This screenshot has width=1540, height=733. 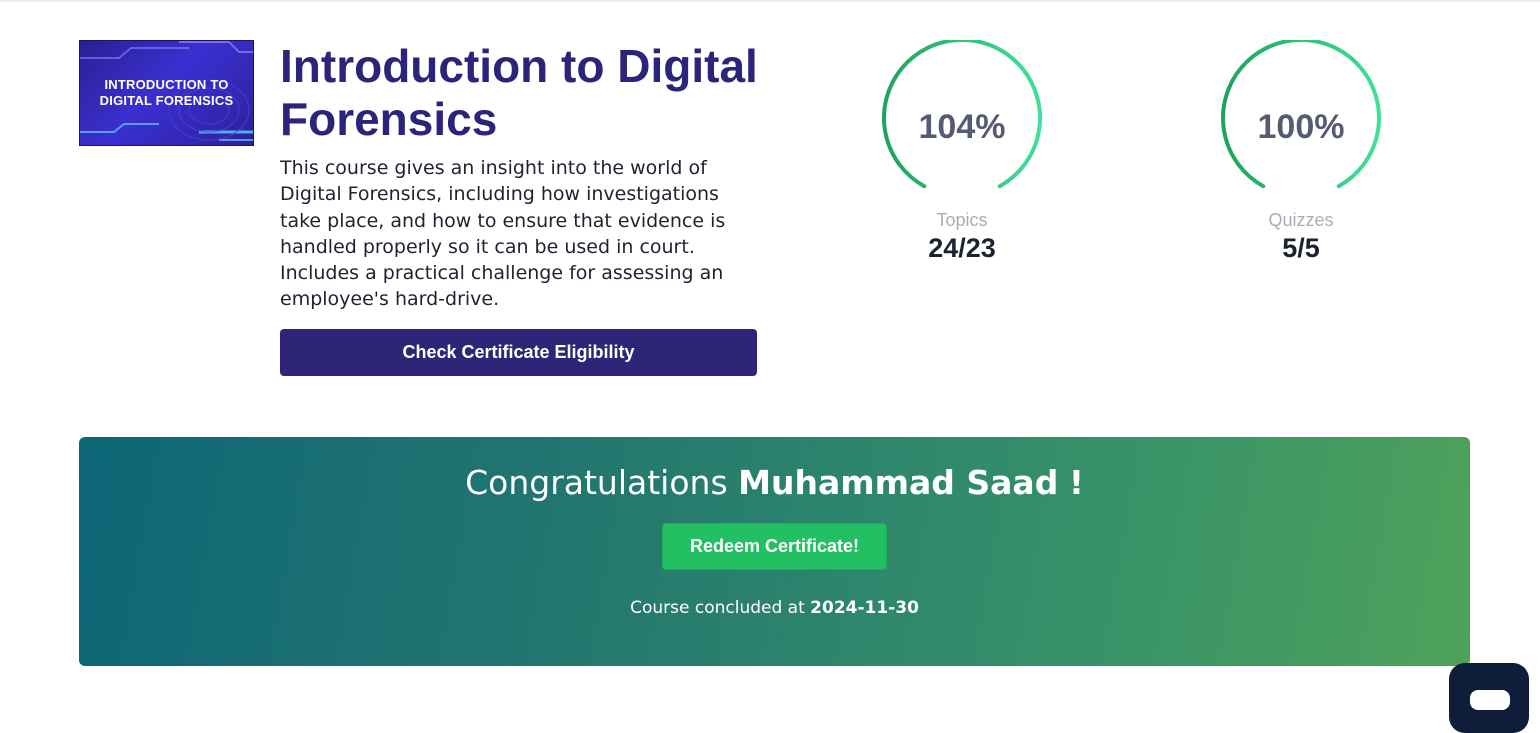 I want to click on quizzes-progress: 100% Quizzes 5/5, so click(x=1301, y=155).